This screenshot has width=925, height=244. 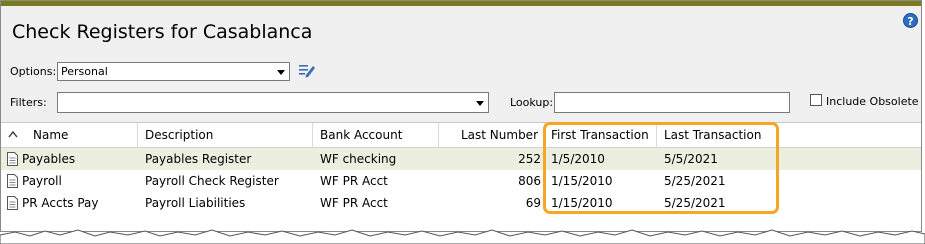 I want to click on cell-name: Payables, so click(x=49, y=159).